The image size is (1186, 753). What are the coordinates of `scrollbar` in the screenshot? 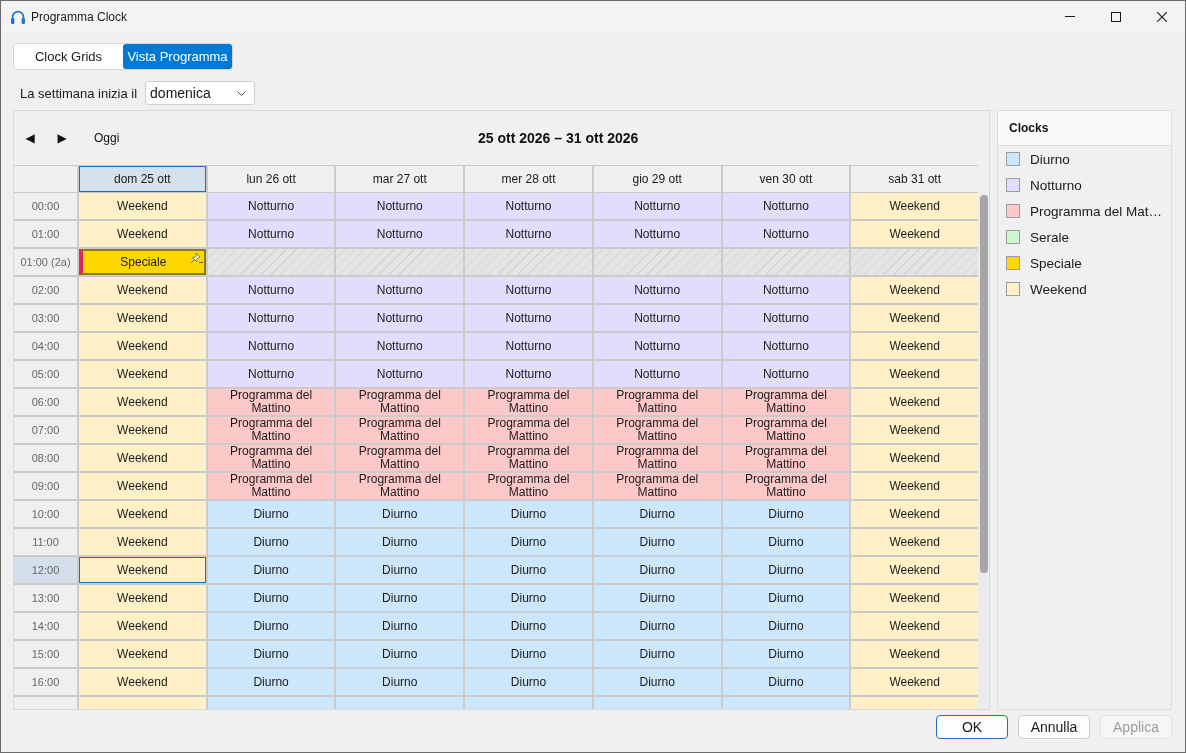 It's located at (983, 451).